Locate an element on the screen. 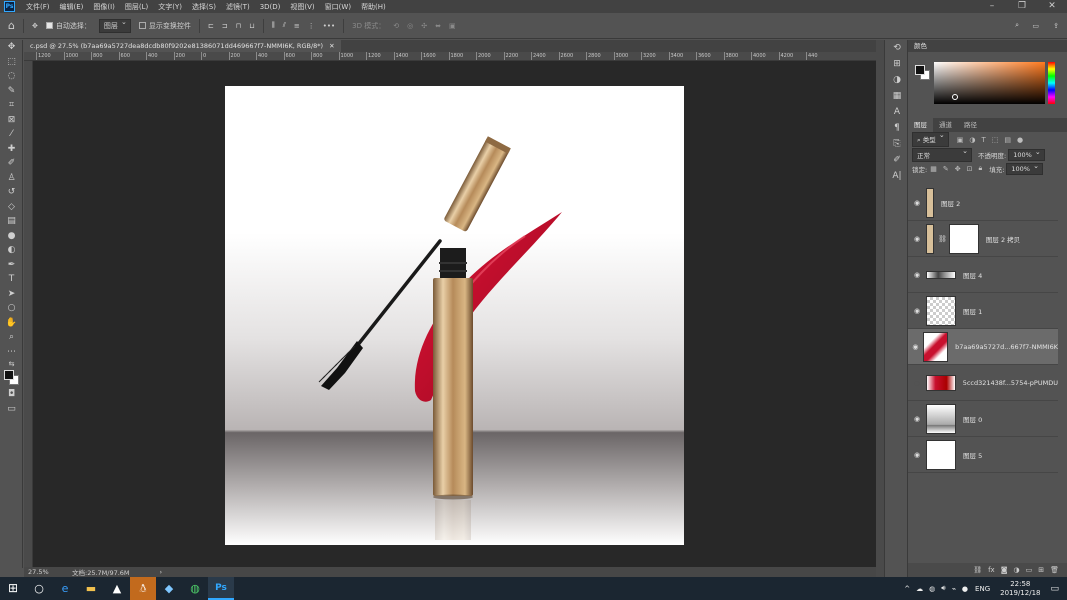 The height and width of the screenshot is (600, 1067). mask-icon: ◙ is located at coordinates (1004, 570).